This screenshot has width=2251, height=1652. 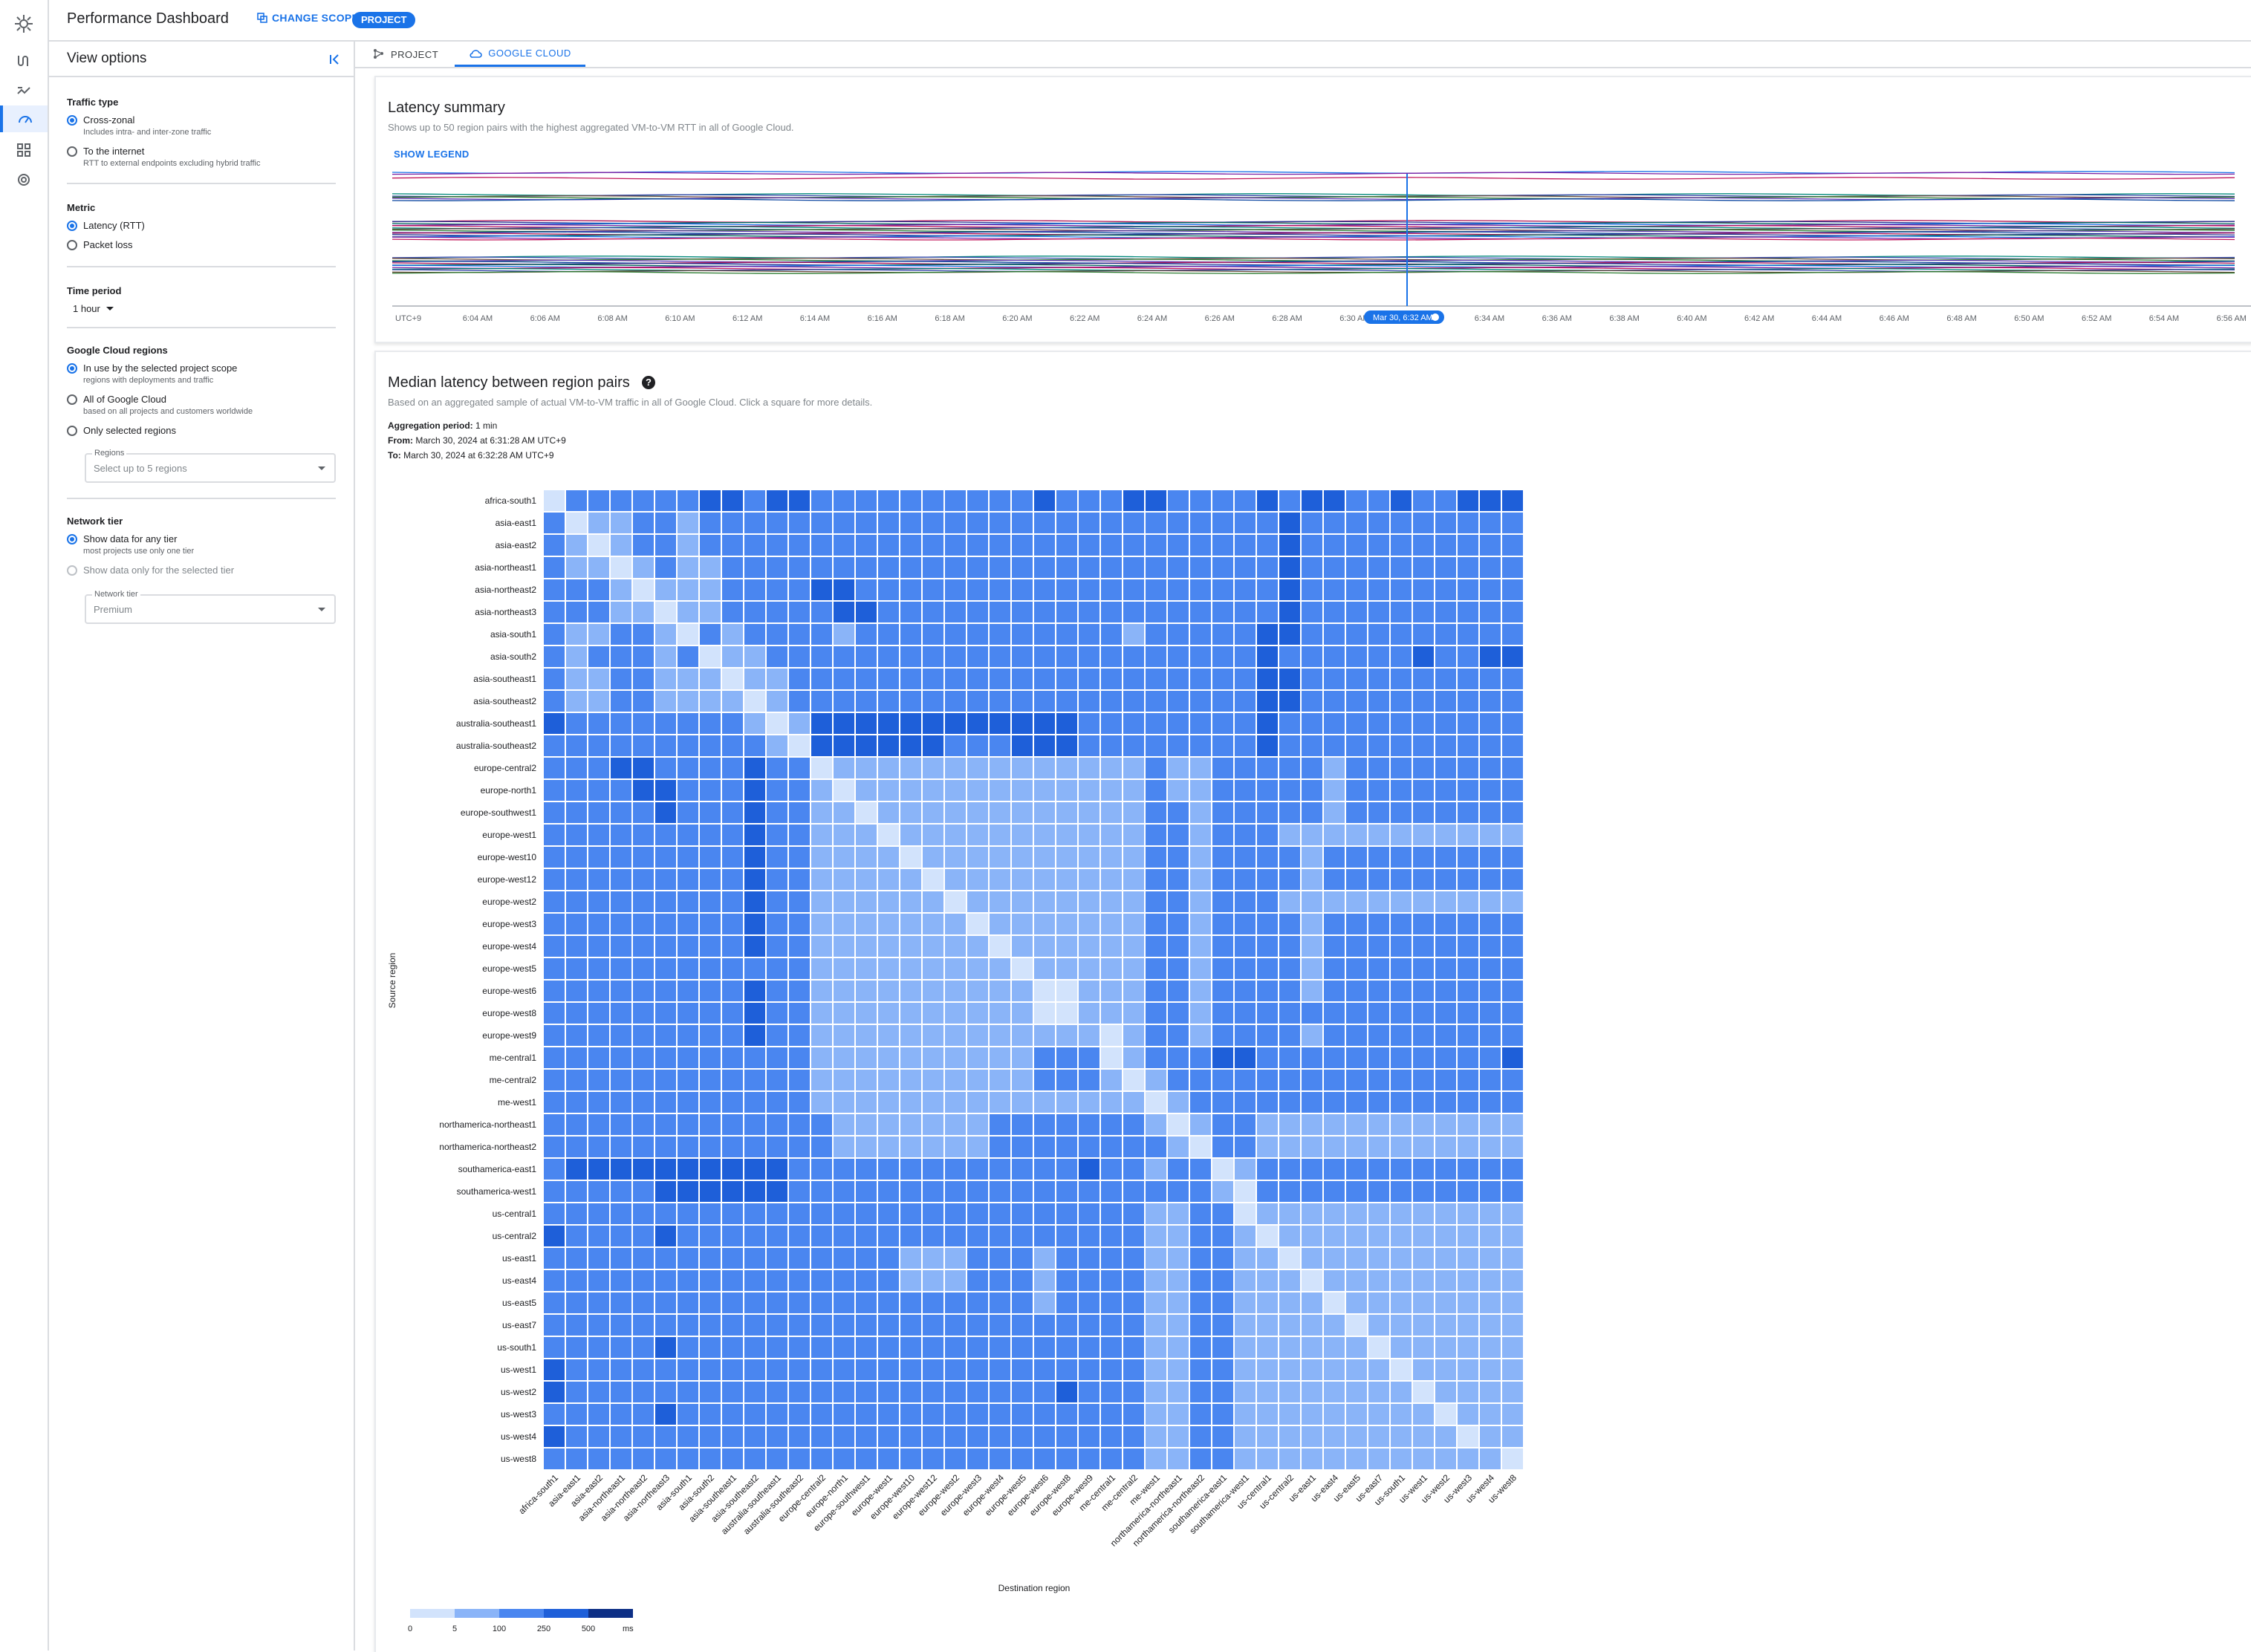 I want to click on regions-select: Regions Select up to 5 regions, so click(x=211, y=466).